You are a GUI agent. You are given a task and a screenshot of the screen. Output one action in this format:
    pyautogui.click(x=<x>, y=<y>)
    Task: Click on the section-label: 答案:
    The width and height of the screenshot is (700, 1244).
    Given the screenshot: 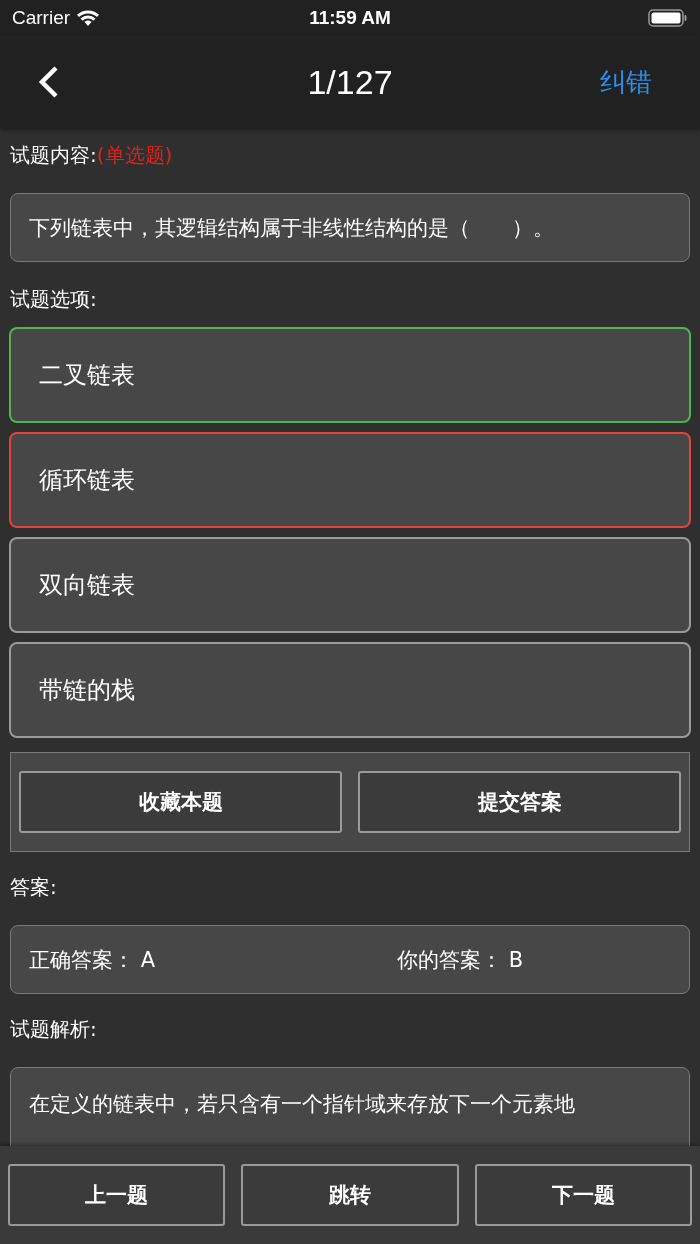 What is the action you would take?
    pyautogui.click(x=33, y=887)
    